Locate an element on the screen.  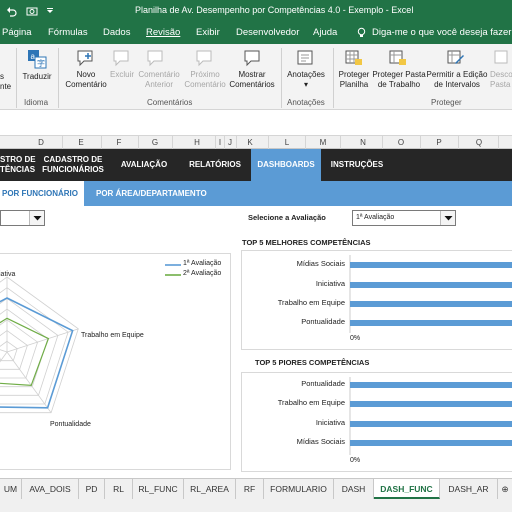
column-header: K is located at coordinates (250, 142).